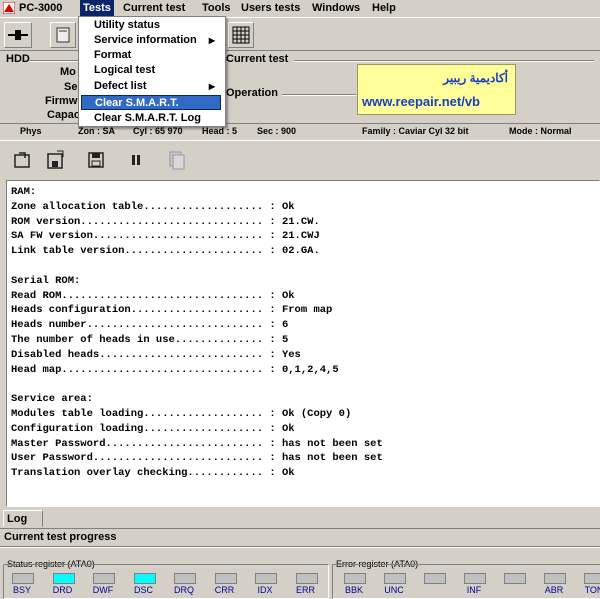 The height and width of the screenshot is (599, 600). Describe the element at coordinates (252, 93) in the screenshot. I see `operation-label: Operation` at that location.